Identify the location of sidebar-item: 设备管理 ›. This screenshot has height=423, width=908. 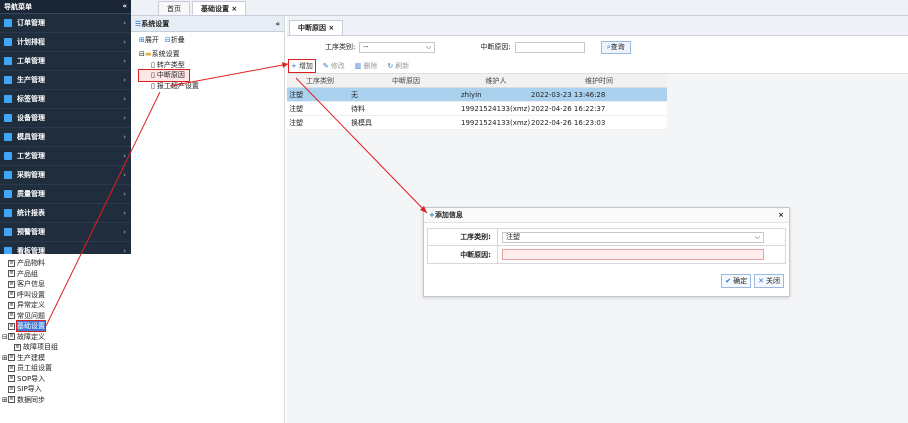
(65, 118).